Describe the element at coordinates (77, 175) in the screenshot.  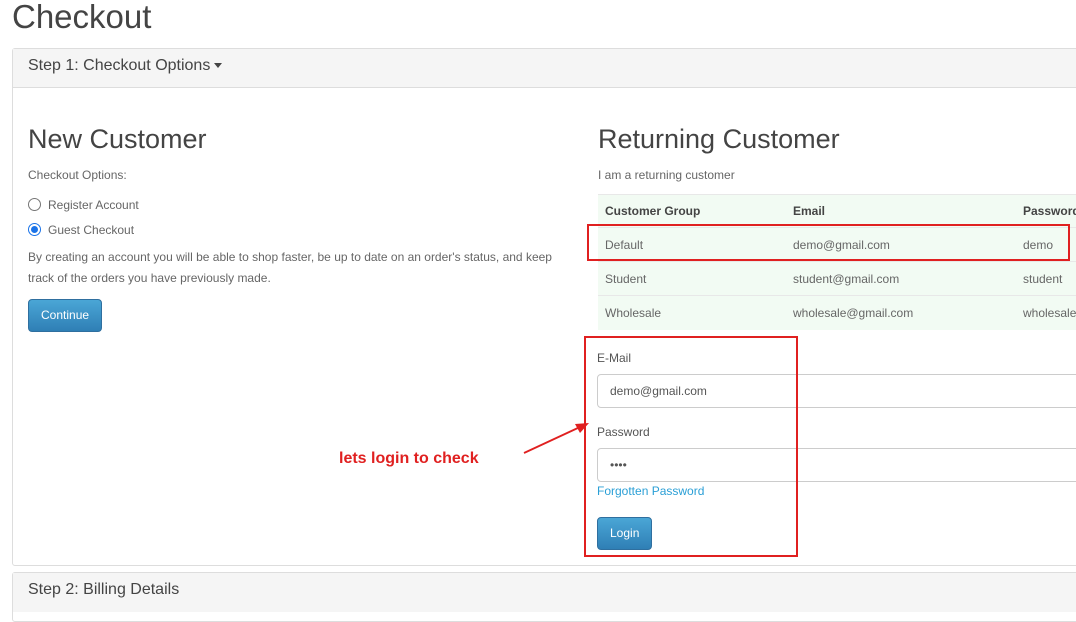
I see `checkout-options-label: Checkout Options:` at that location.